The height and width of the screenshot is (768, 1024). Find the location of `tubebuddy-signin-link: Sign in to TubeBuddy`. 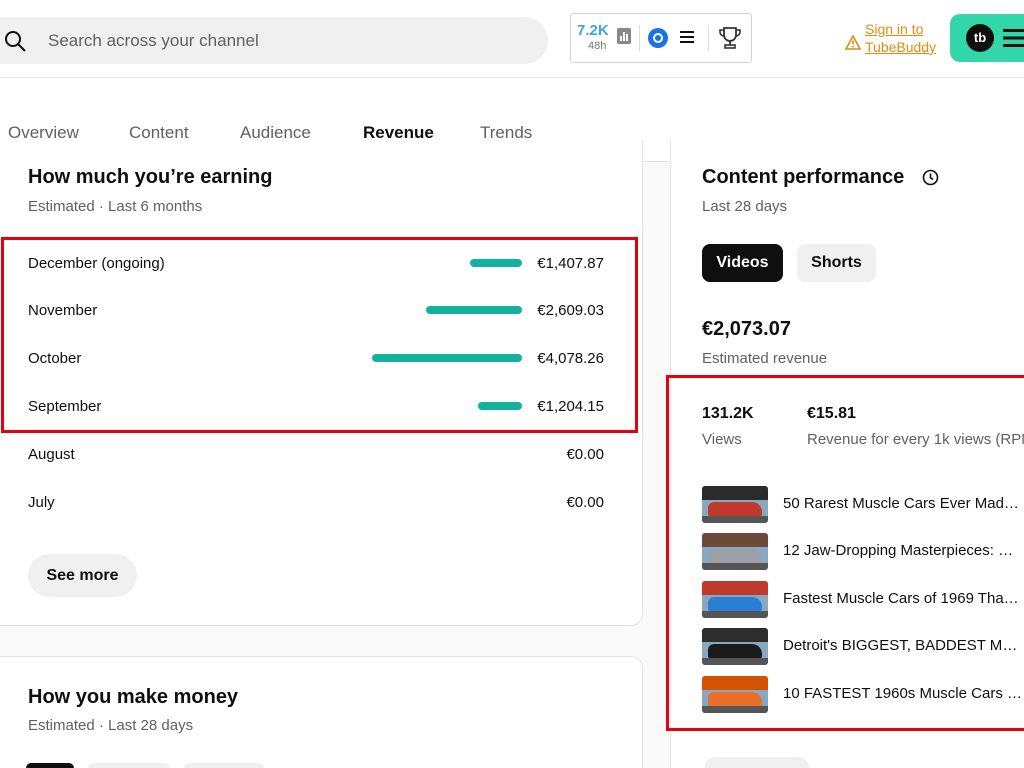

tubebuddy-signin-link: Sign in to TubeBuddy is located at coordinates (895, 40).